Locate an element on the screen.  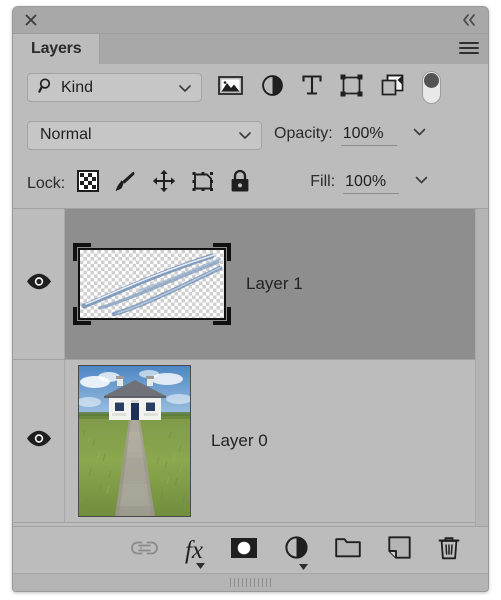
opacity-chevron-down-icon is located at coordinates (419, 132).